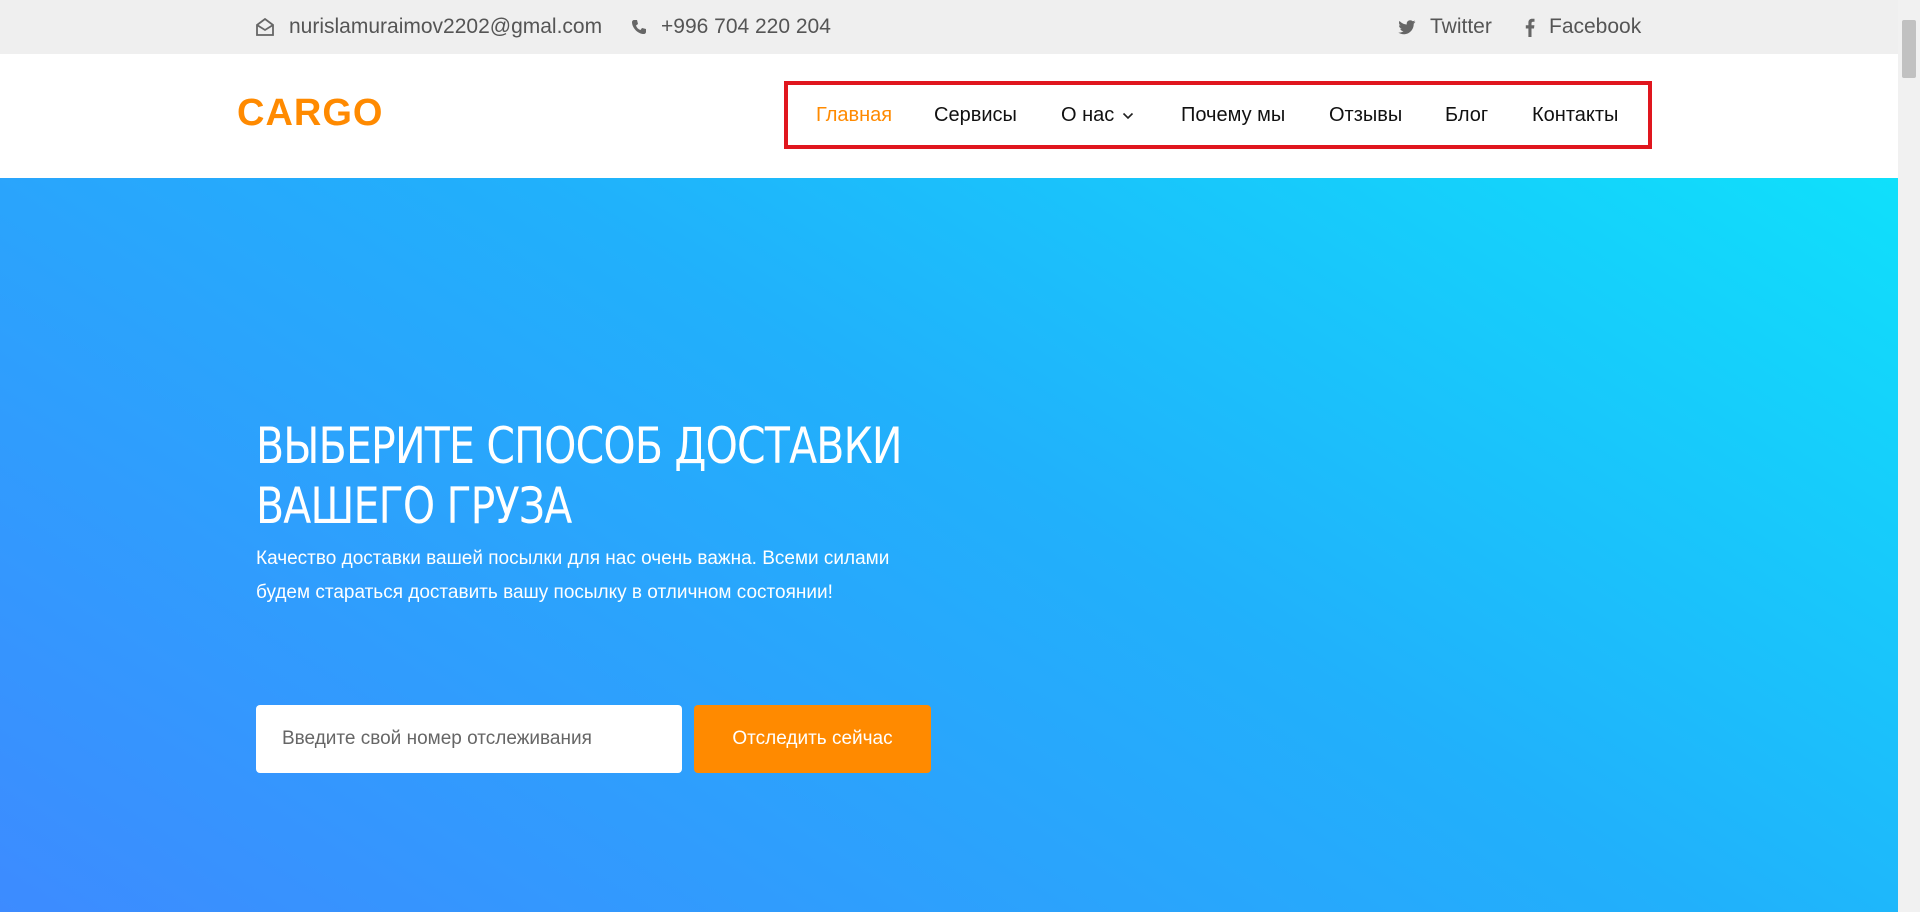  Describe the element at coordinates (746, 26) in the screenshot. I see `phone-text: +996 704 220 204` at that location.